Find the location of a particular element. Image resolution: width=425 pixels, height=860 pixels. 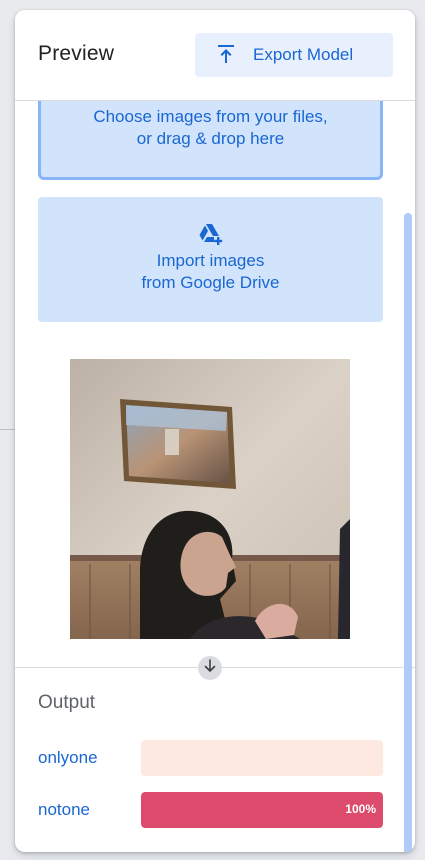

export-model-button: Export Model is located at coordinates (294, 55).